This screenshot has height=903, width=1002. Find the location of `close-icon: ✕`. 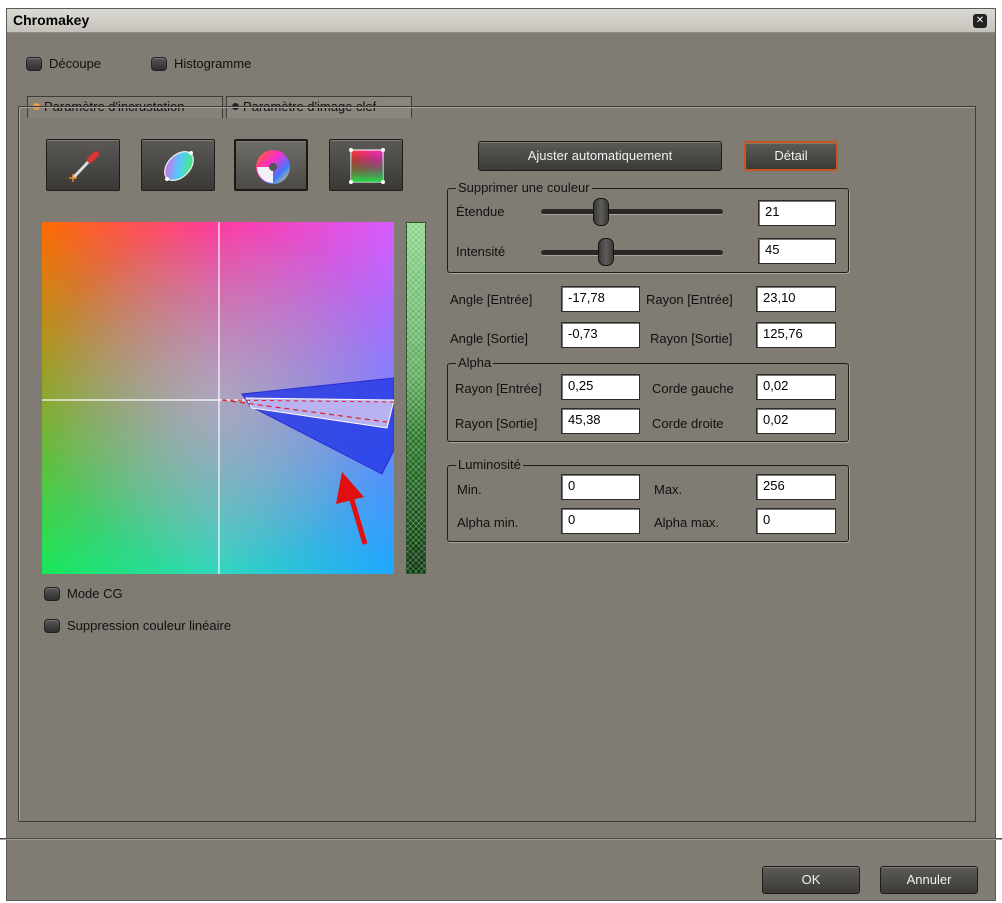

close-icon: ✕ is located at coordinates (980, 20).